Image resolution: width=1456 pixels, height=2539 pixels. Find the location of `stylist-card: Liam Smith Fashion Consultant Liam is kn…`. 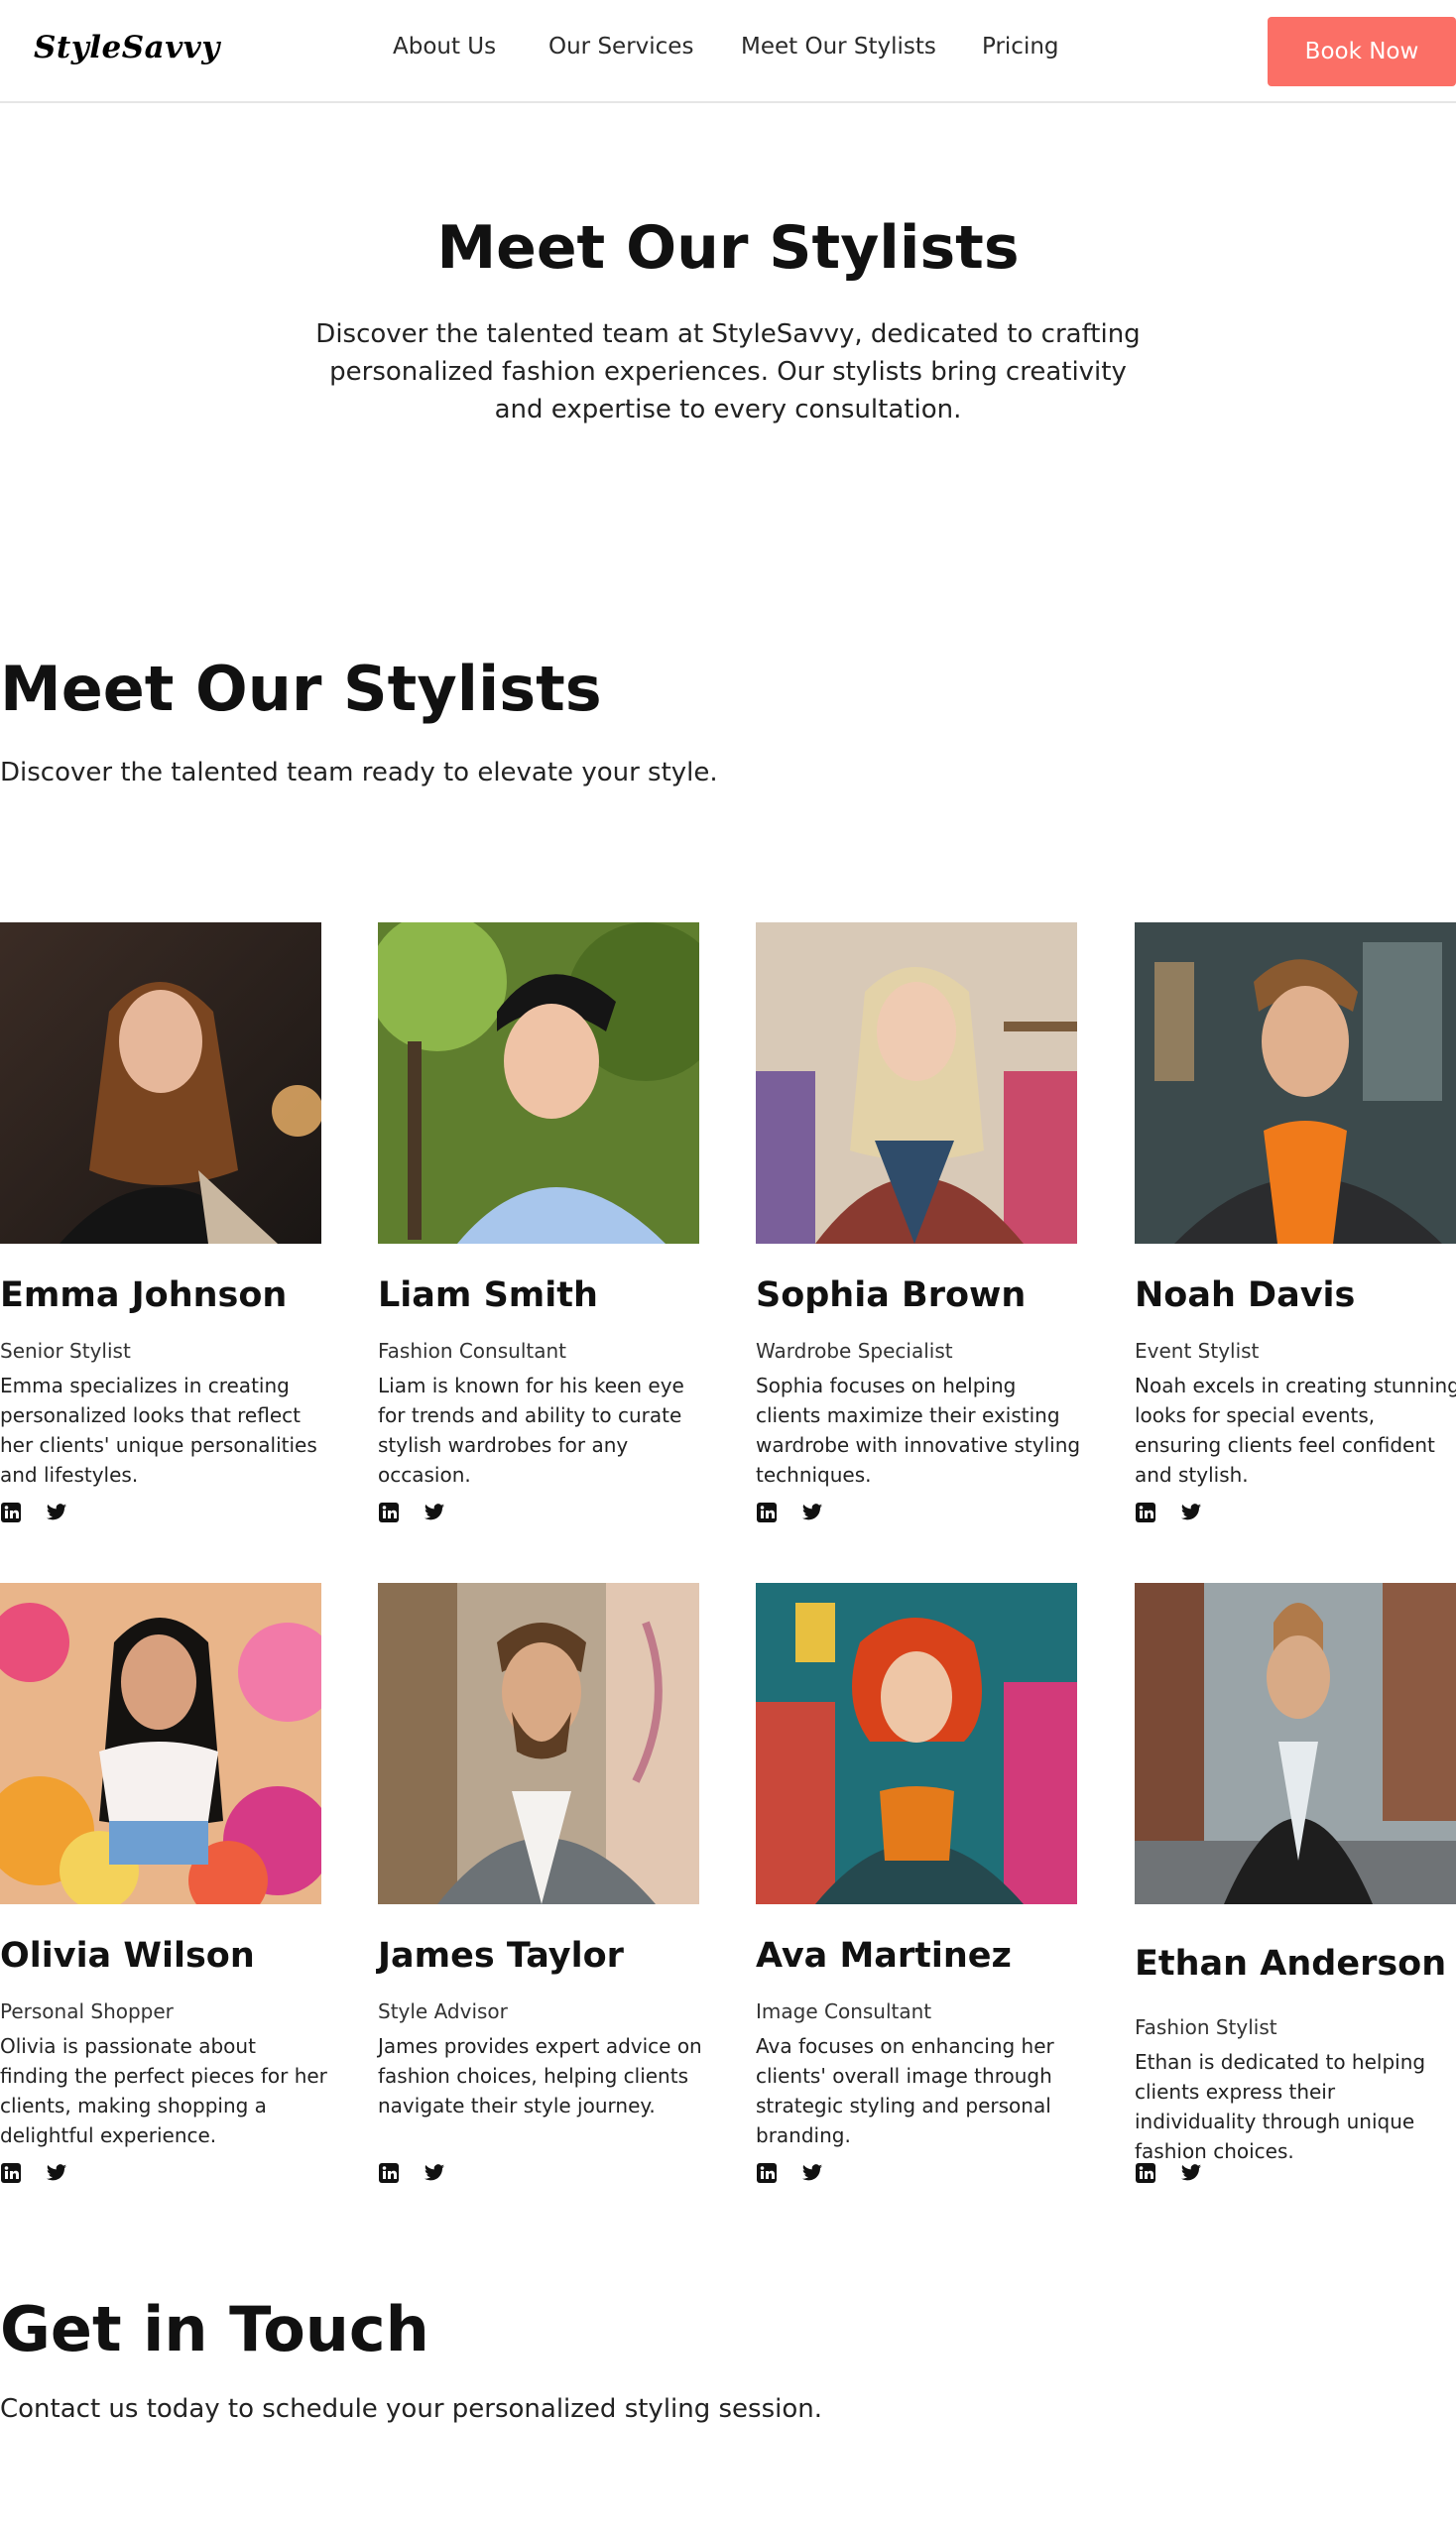

stylist-card: Liam Smith Fashion Consultant Liam is kn… is located at coordinates (538, 1222).